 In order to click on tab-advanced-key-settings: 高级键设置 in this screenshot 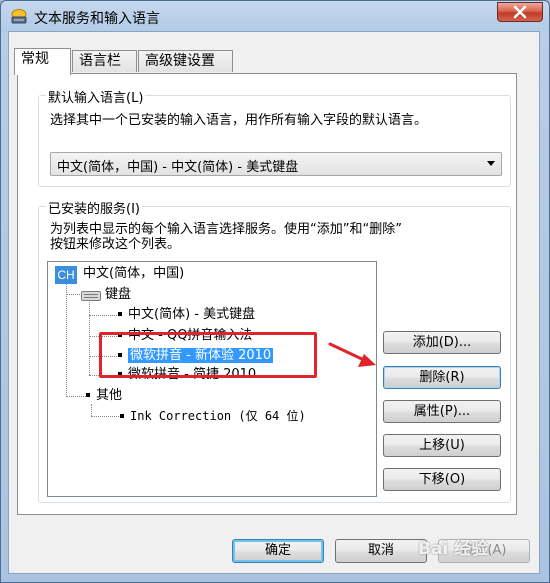, I will do `click(185, 61)`.